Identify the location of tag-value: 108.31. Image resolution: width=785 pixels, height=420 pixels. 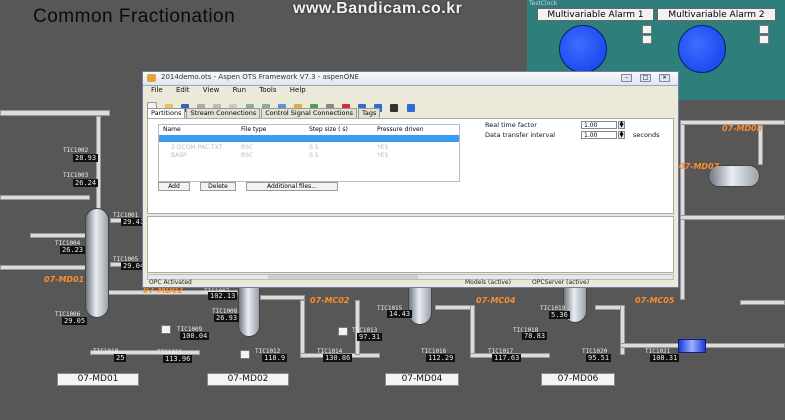
(665, 358).